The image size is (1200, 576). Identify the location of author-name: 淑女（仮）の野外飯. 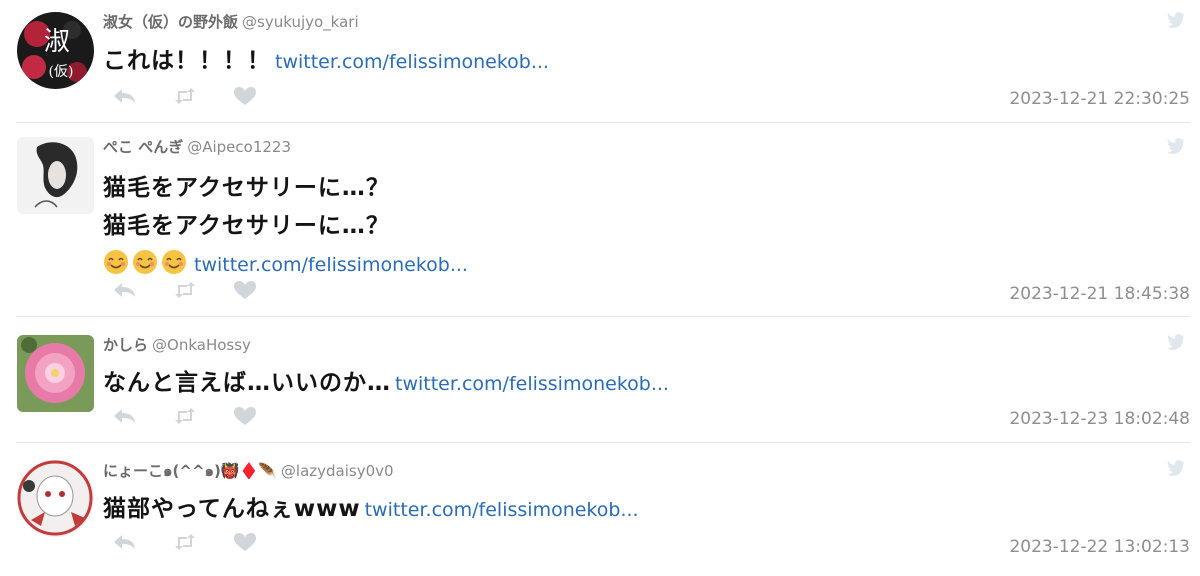
(170, 22).